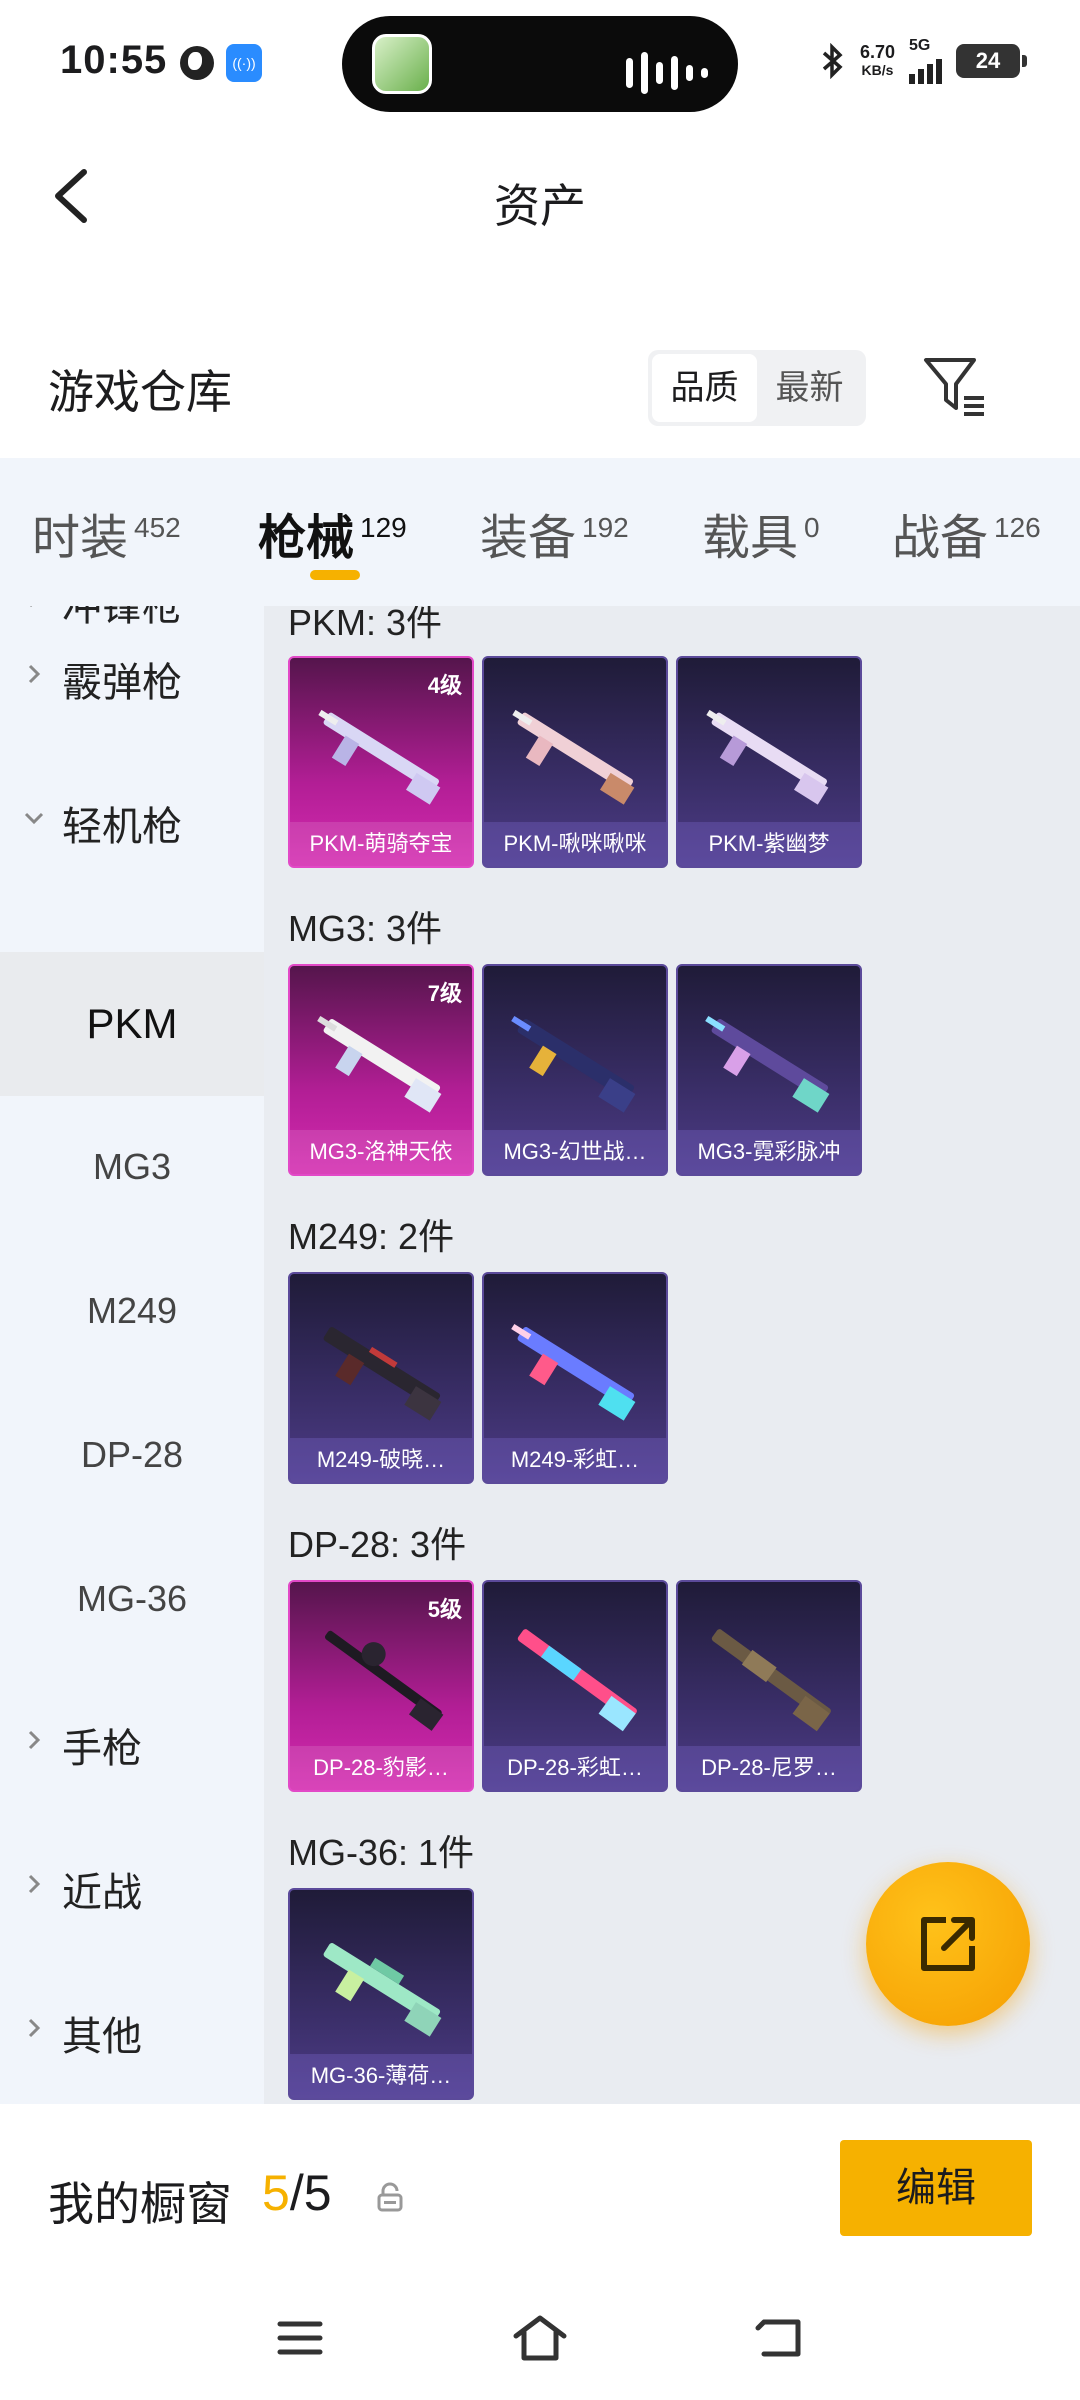 The height and width of the screenshot is (2400, 1080). I want to click on lock-icon, so click(390, 2197).